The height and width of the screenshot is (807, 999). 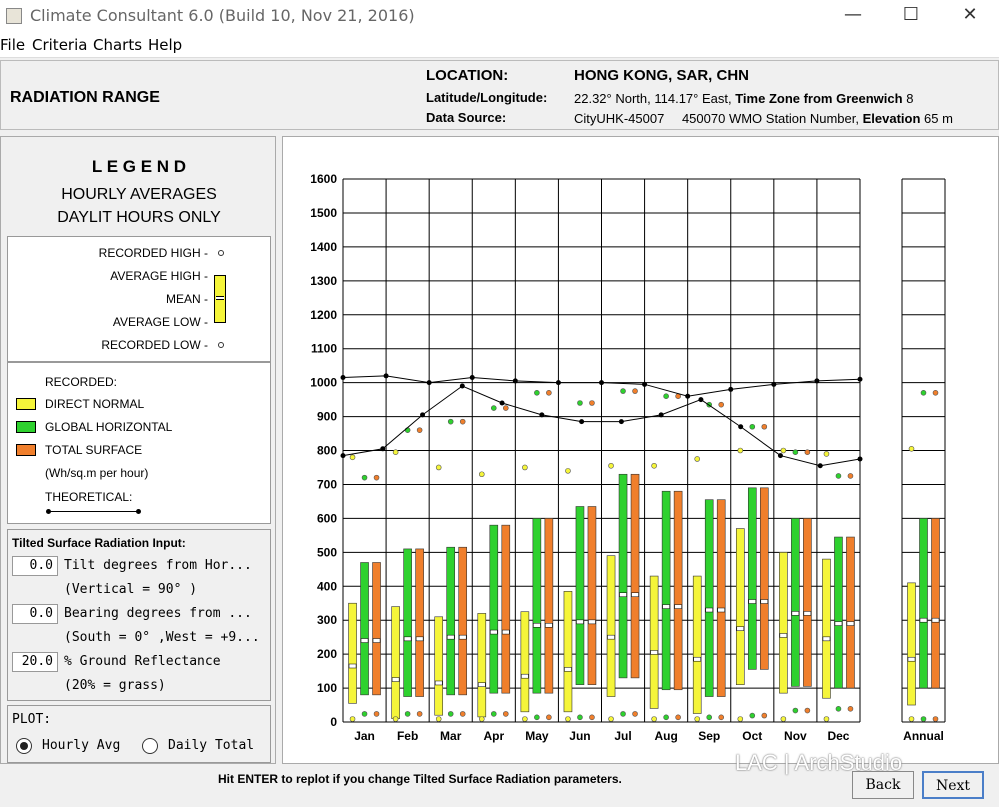 What do you see at coordinates (938, 118) in the screenshot?
I see `elevation-value: 65 m` at bounding box center [938, 118].